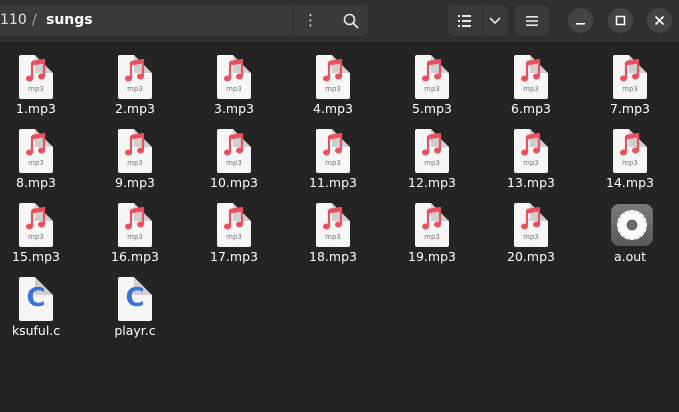  I want to click on maximize-button, so click(620, 20).